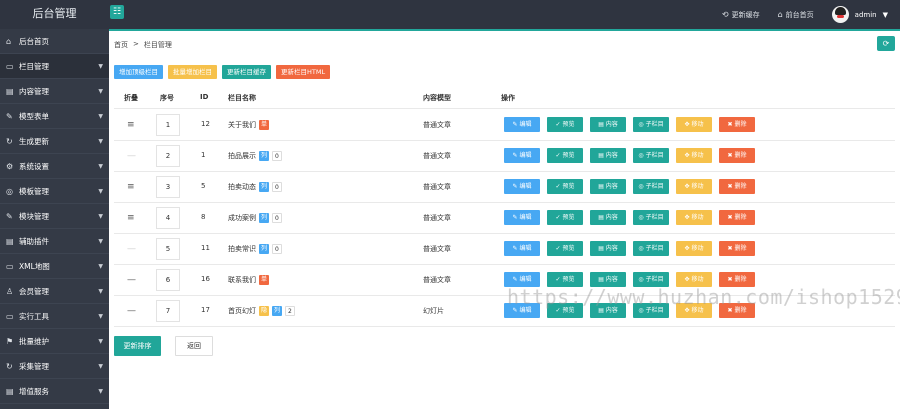 This screenshot has height=409, width=900. Describe the element at coordinates (54, 341) in the screenshot. I see `sidebar-item: ⚑ 批量维护 ▼` at that location.